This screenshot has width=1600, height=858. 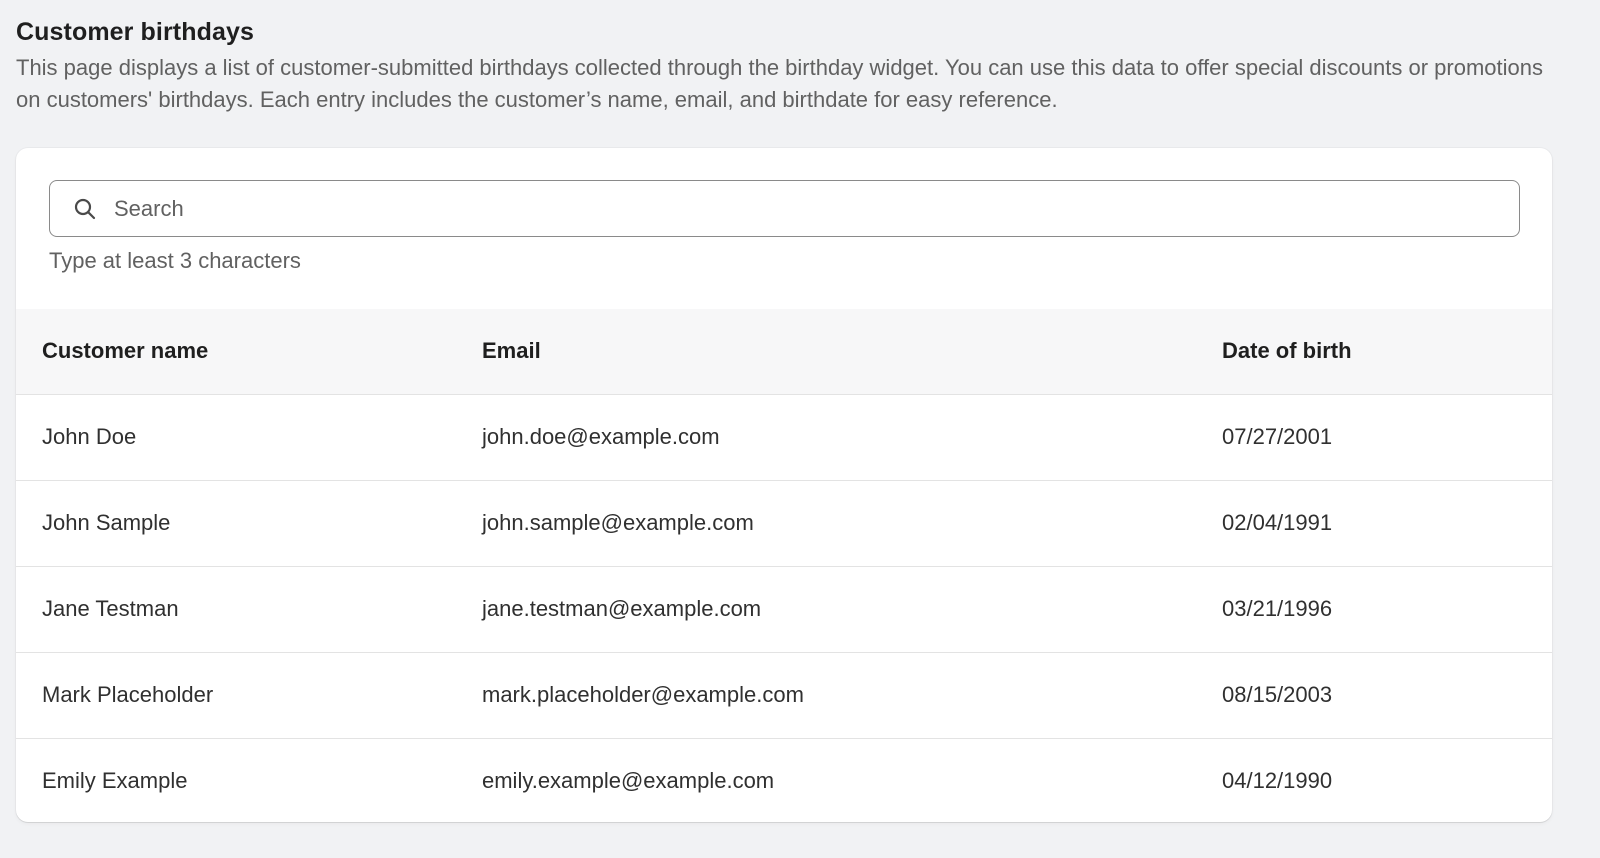 What do you see at coordinates (1387, 352) in the screenshot?
I see `column-header-date-of-birth: Date of birth` at bounding box center [1387, 352].